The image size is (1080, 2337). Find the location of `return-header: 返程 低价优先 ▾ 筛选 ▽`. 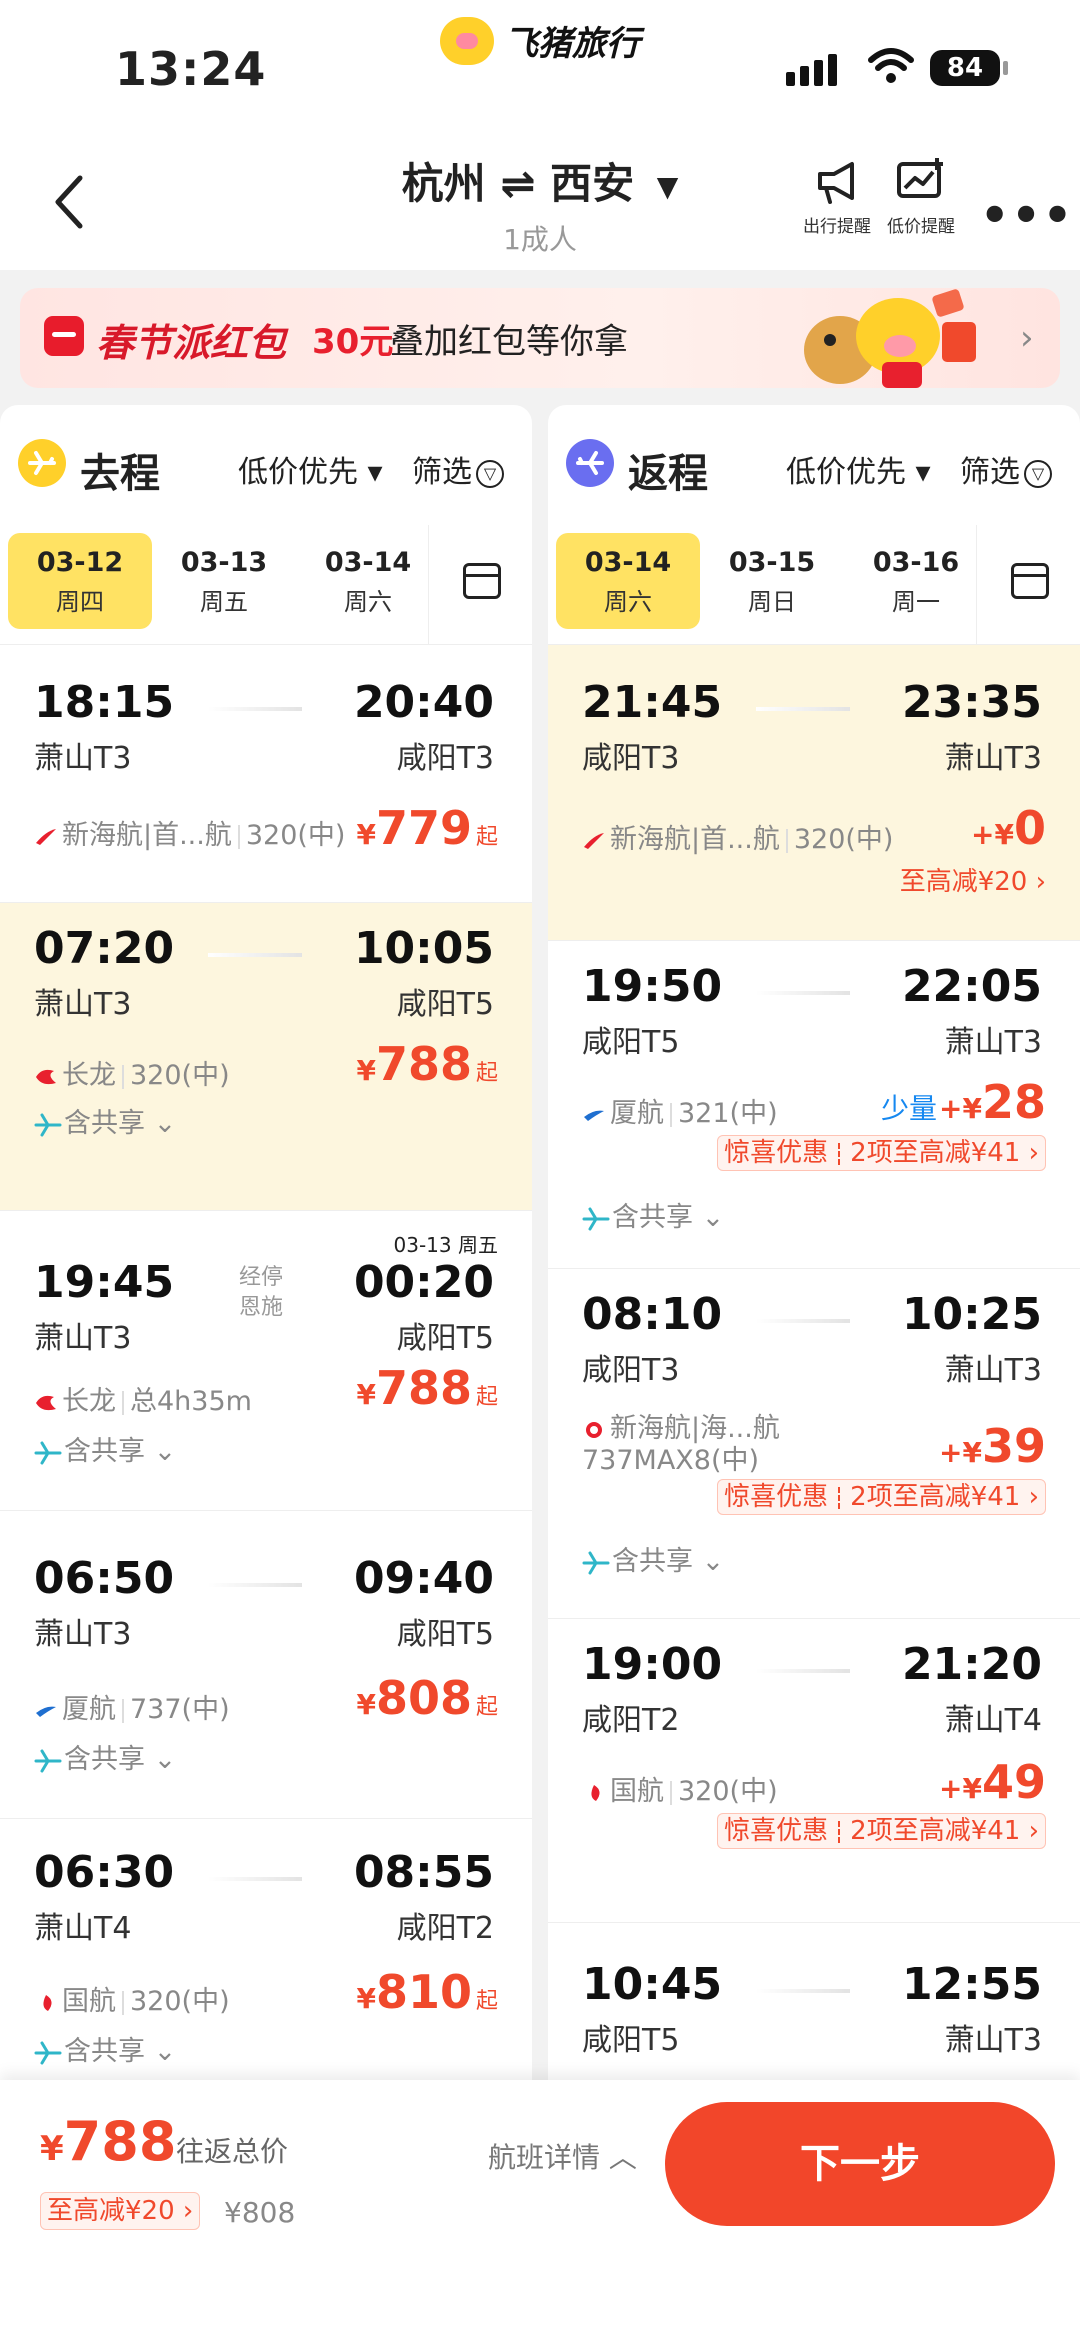

return-header: 返程 低价优先 ▾ 筛选 ▽ is located at coordinates (814, 460).